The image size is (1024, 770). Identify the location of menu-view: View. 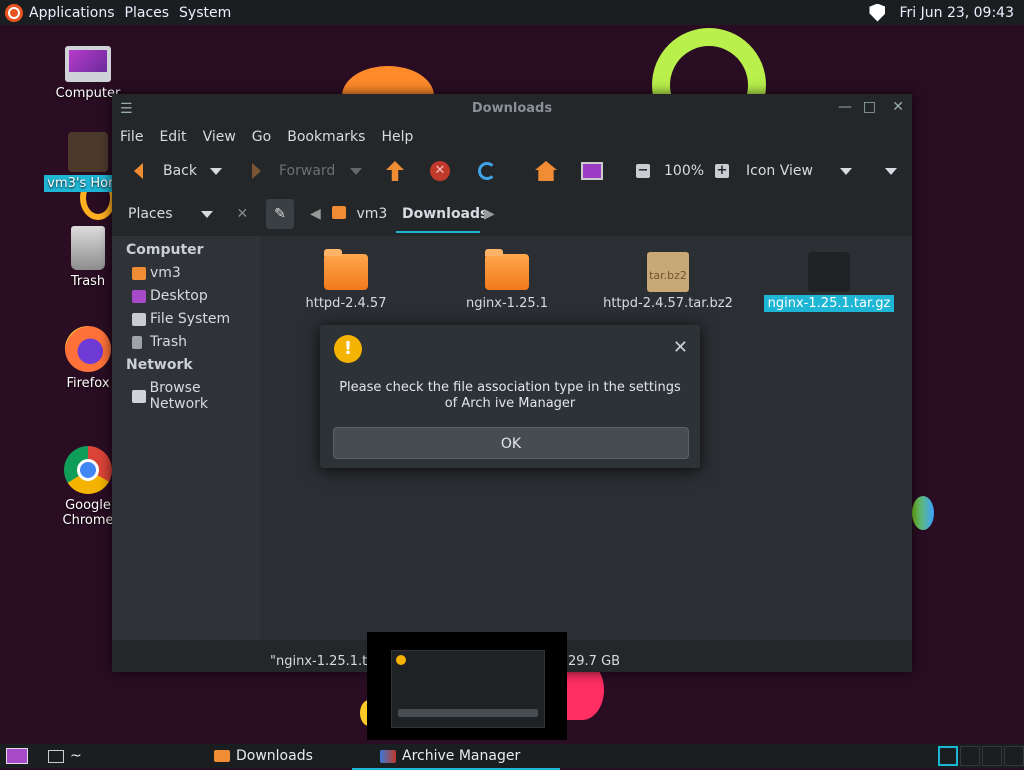
(219, 137).